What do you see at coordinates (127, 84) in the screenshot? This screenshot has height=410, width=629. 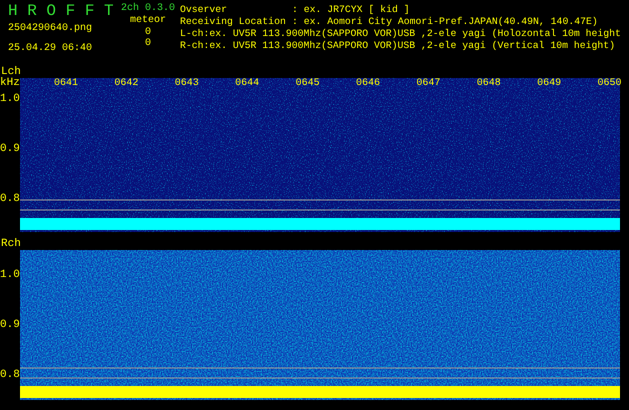 I see `time-label: 0642` at bounding box center [127, 84].